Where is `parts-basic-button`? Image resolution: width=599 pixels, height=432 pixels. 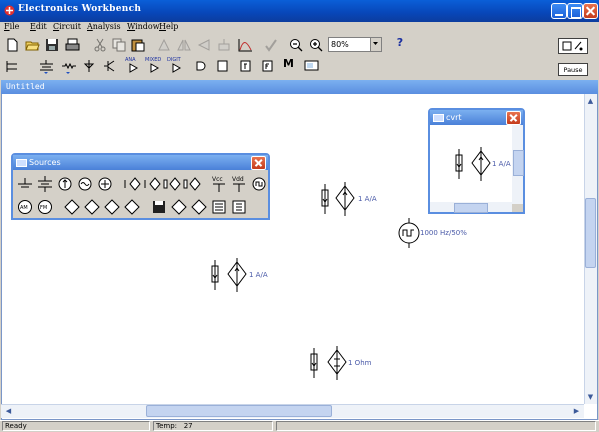
parts-basic-button is located at coordinates (68, 66).